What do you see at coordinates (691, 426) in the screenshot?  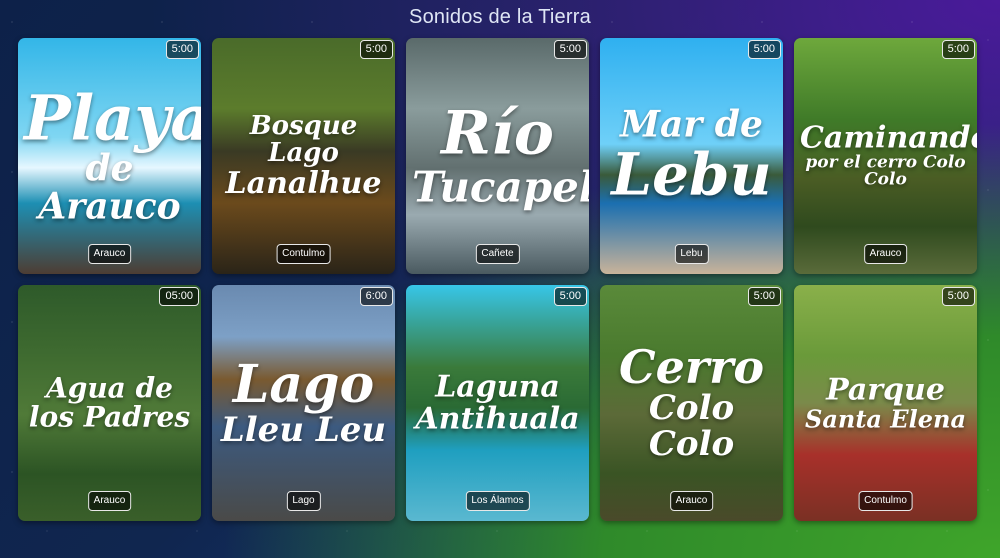 I see `card-title-line-2: Colo Colo` at bounding box center [691, 426].